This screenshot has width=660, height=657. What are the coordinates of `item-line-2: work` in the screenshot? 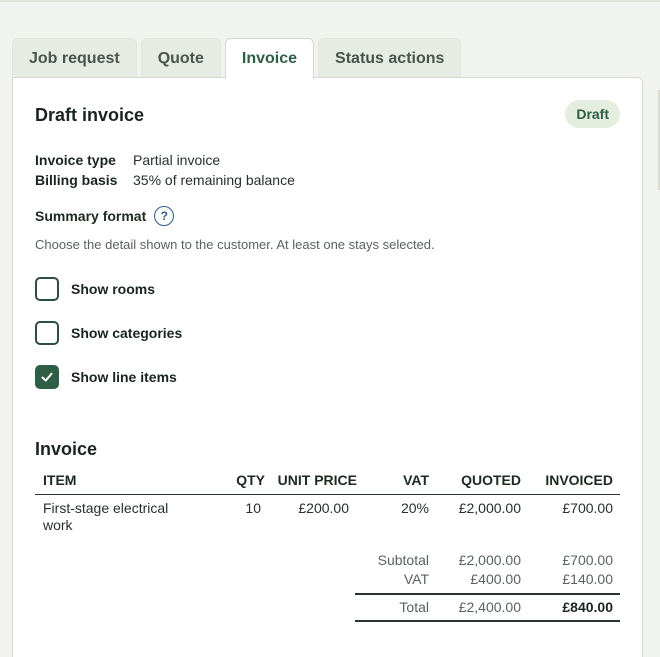 It's located at (58, 525).